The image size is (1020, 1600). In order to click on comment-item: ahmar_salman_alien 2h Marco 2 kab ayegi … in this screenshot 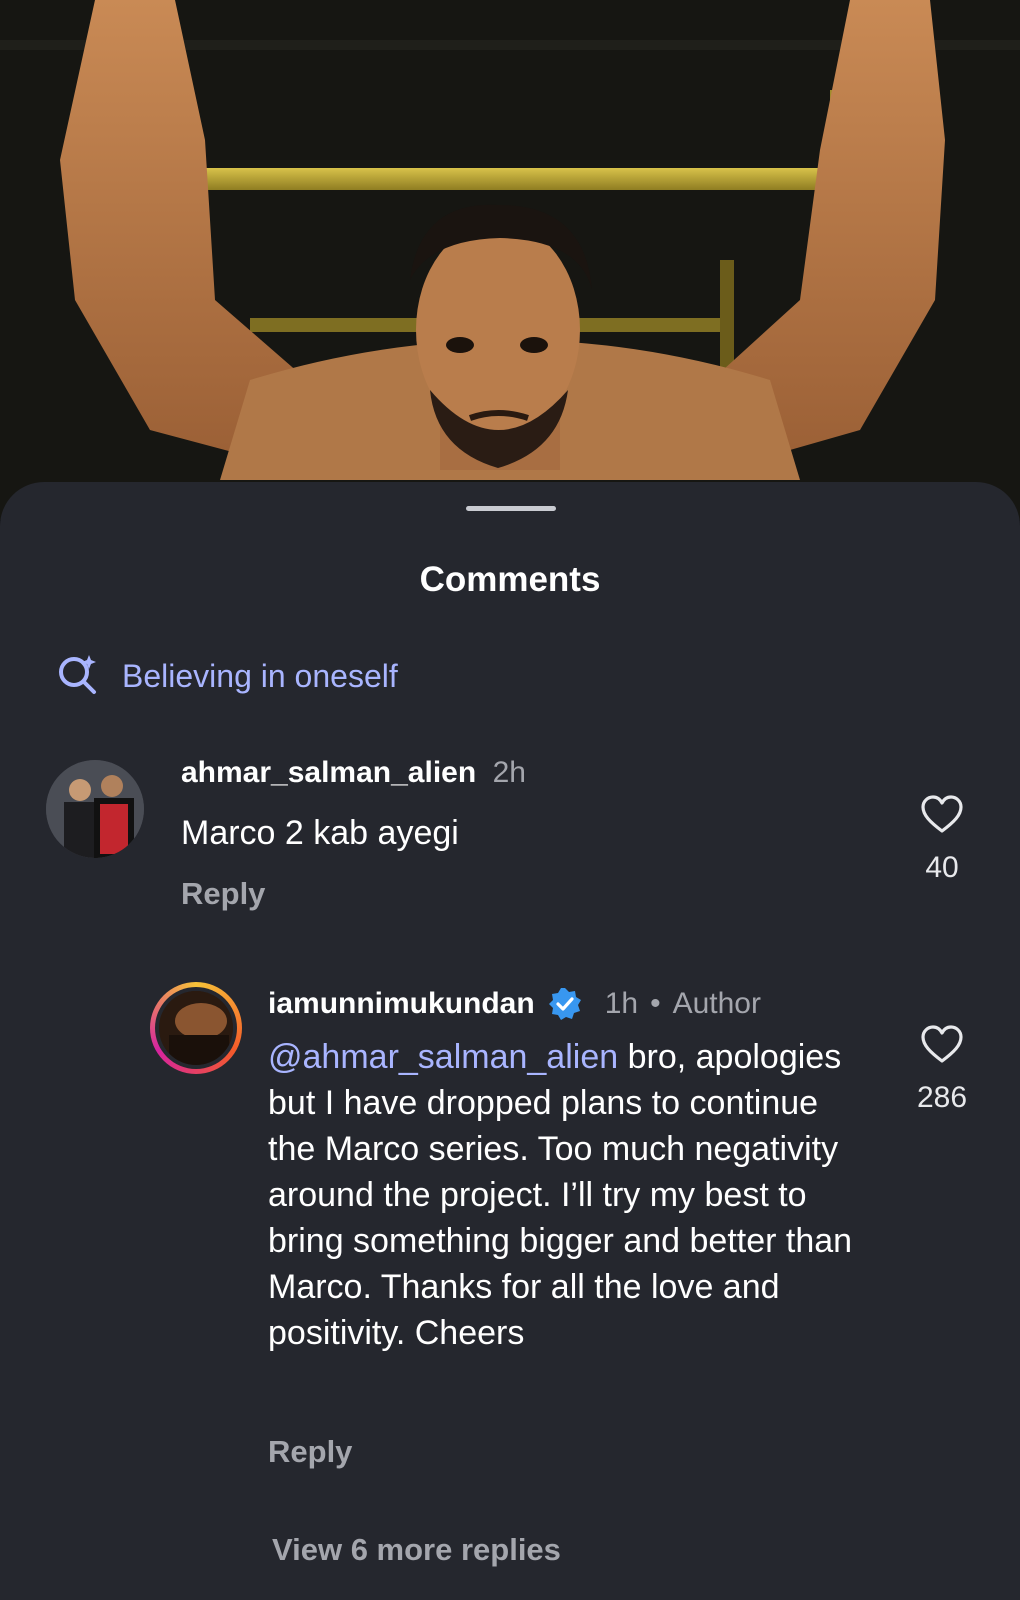, I will do `click(510, 837)`.